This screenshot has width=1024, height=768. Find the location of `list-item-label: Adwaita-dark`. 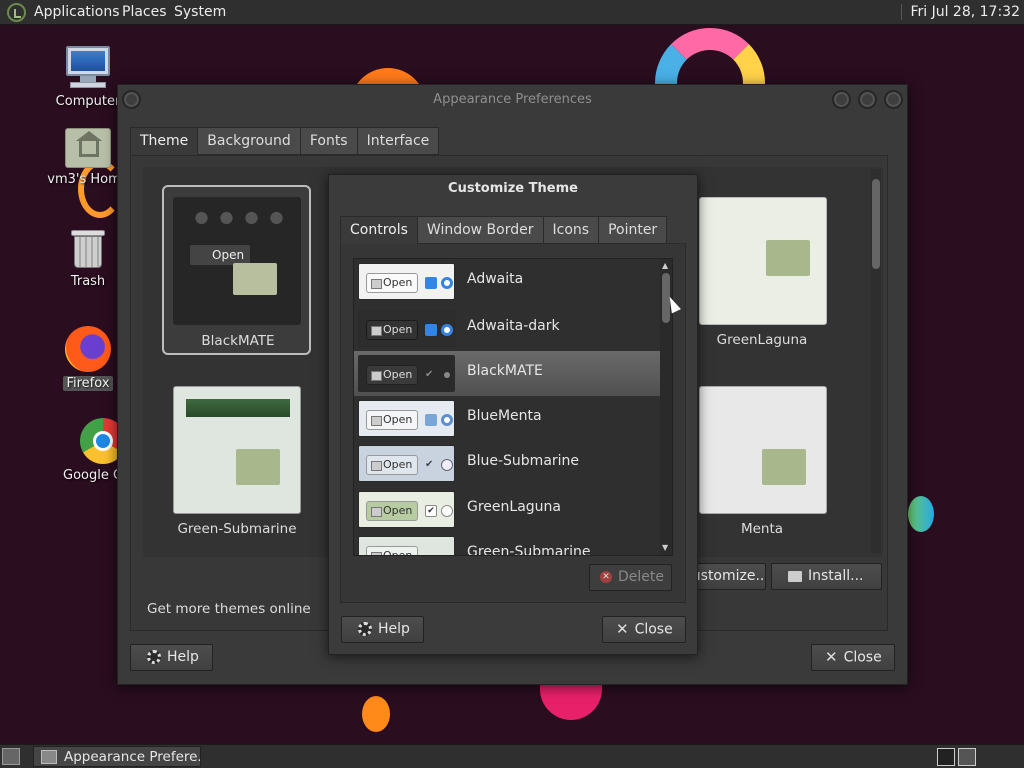

list-item-label: Adwaita-dark is located at coordinates (513, 326).